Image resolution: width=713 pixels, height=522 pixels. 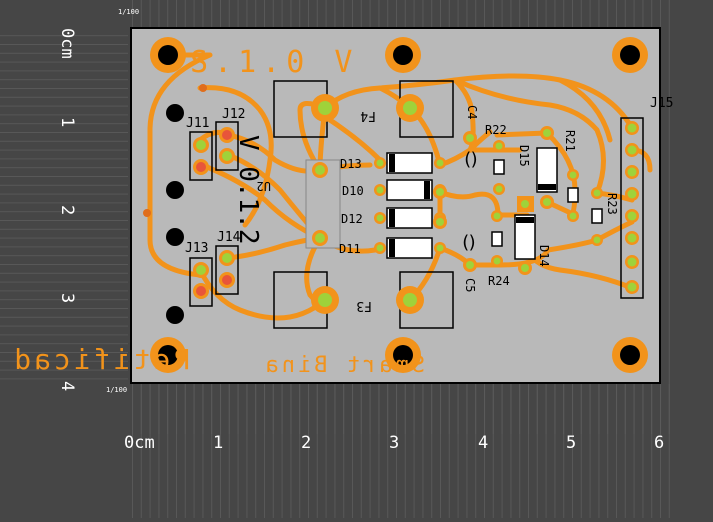 I want to click on y-tick-1: 1, so click(x=67, y=122).